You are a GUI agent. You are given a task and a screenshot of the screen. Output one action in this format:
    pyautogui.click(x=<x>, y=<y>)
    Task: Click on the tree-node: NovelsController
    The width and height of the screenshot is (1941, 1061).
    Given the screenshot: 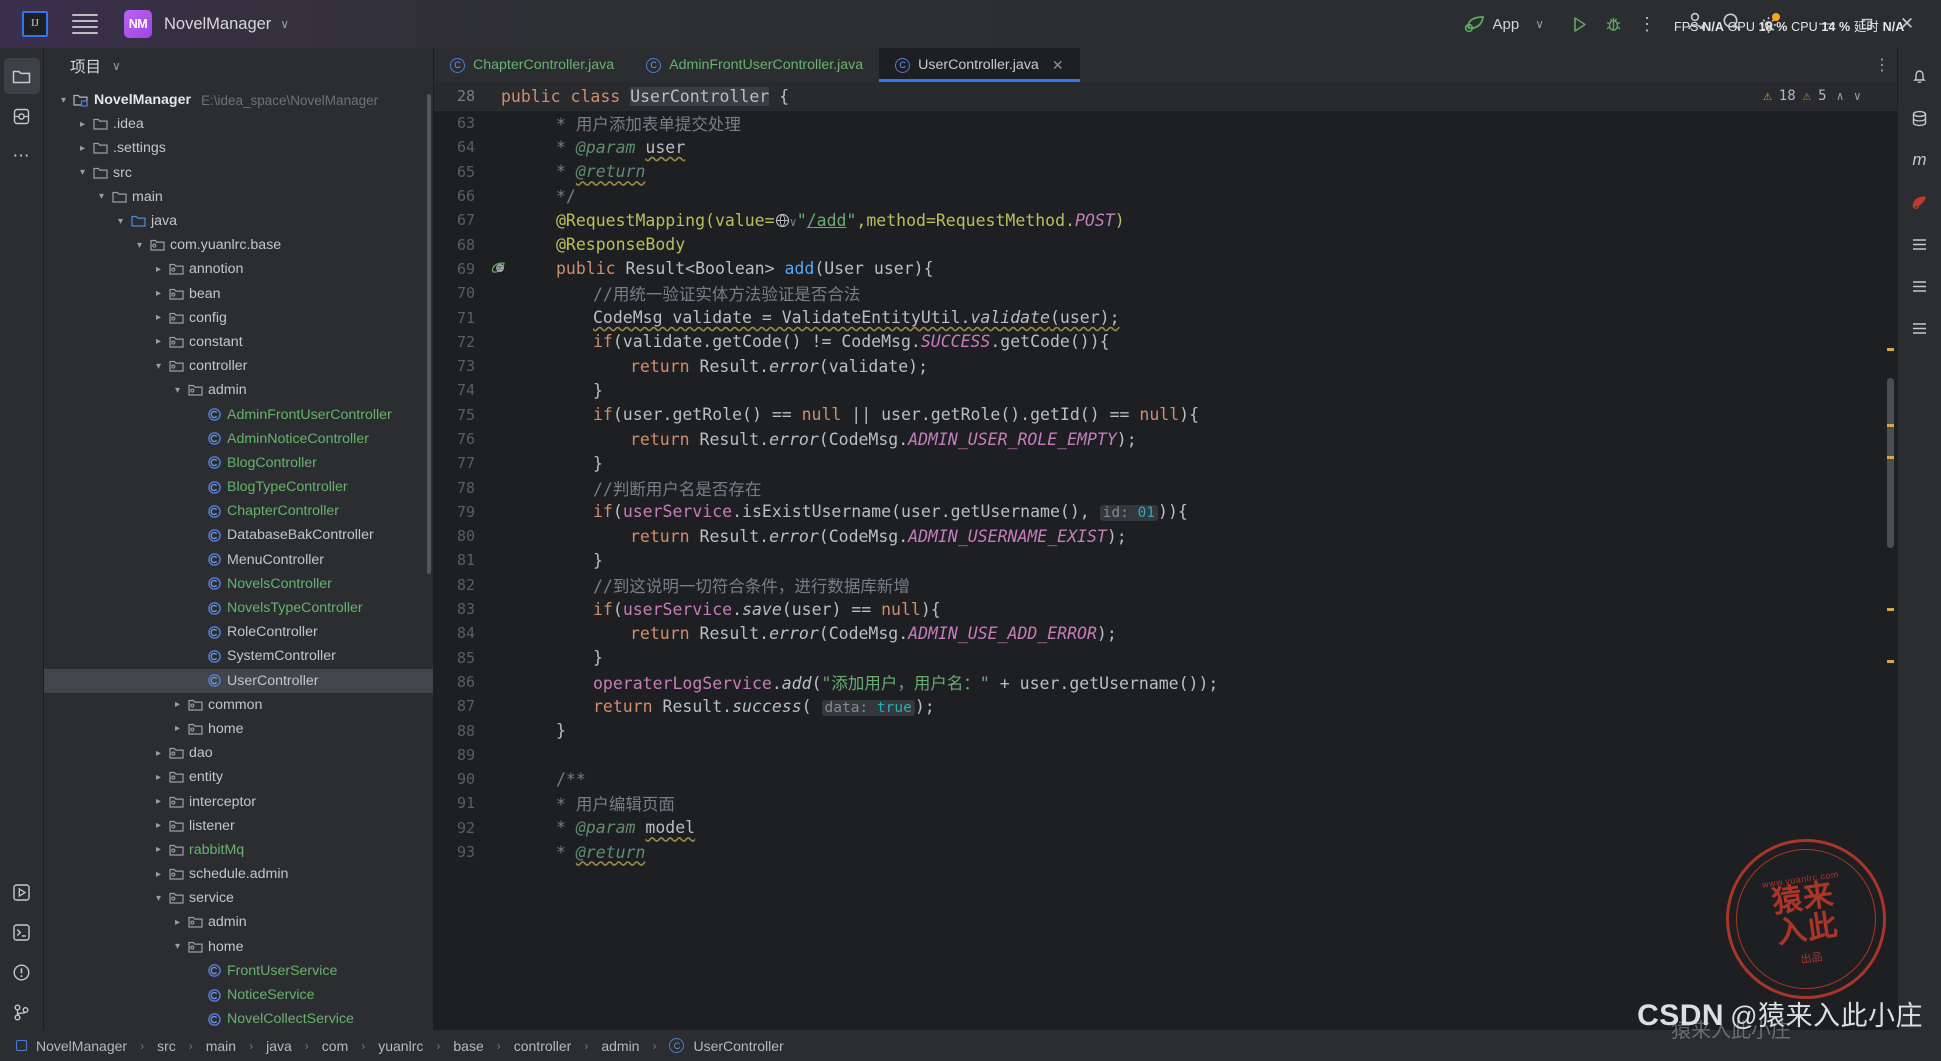 What is the action you would take?
    pyautogui.click(x=238, y=584)
    